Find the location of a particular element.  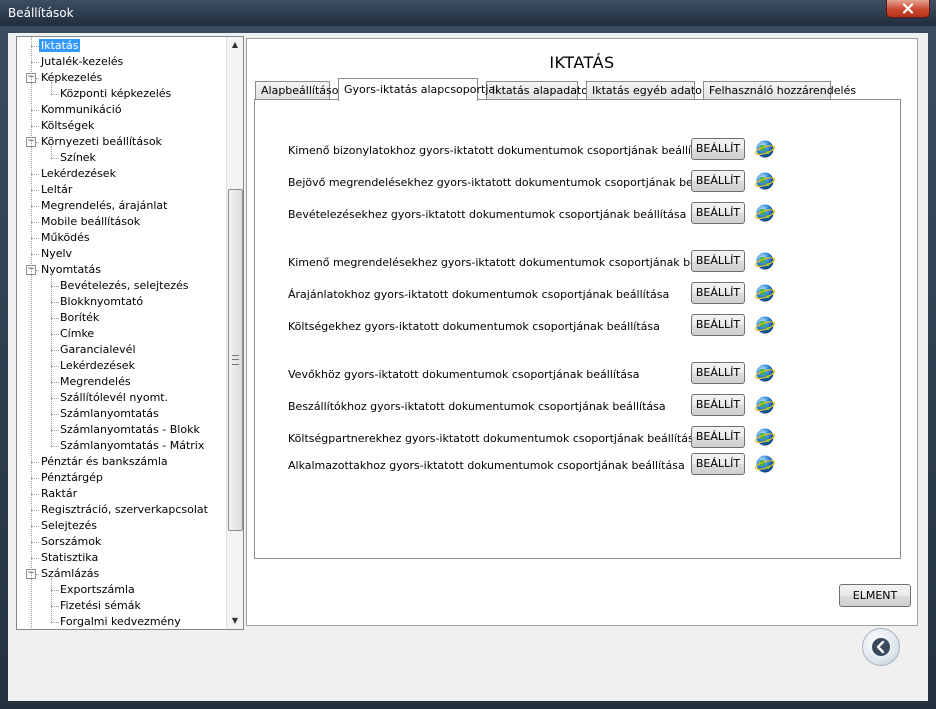

tree-item: Sorszámok is located at coordinates (71, 542).